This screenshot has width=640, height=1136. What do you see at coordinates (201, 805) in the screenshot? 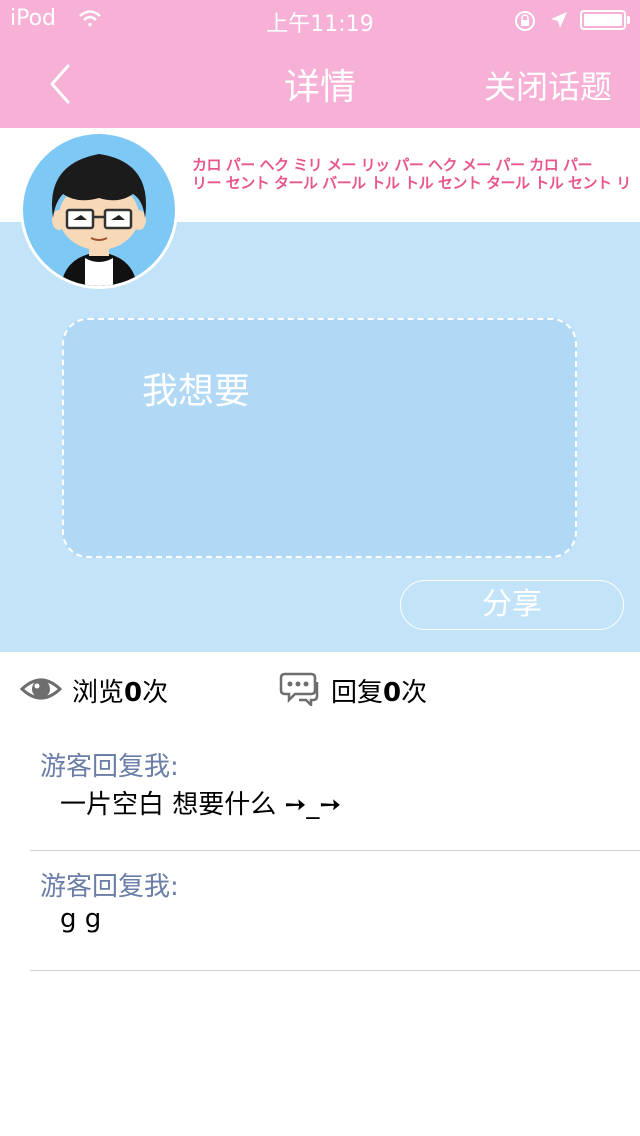
I see `reply-text: 一片空白 想要什么 ➙_➙` at bounding box center [201, 805].